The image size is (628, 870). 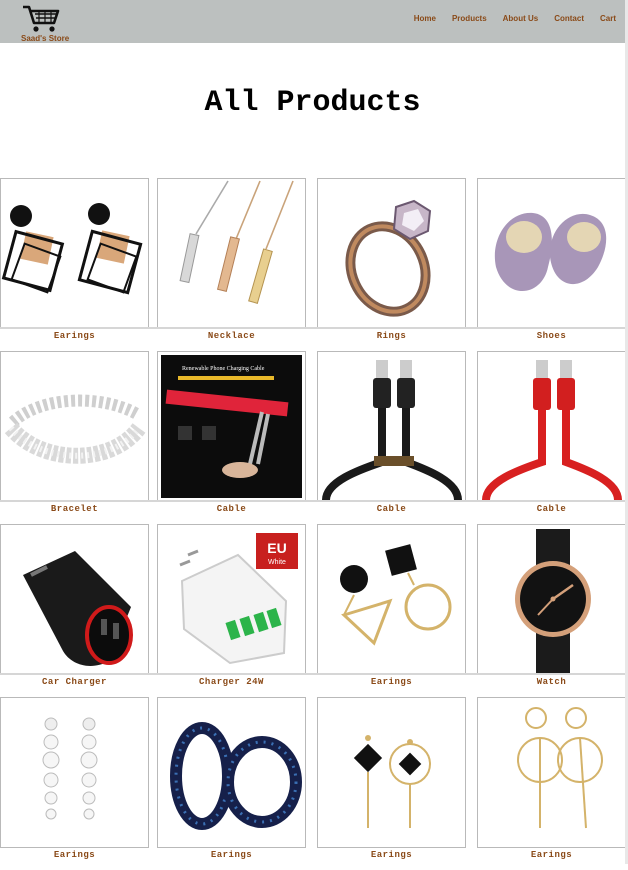 What do you see at coordinates (392, 430) in the screenshot?
I see `black-usb-cable-icon` at bounding box center [392, 430].